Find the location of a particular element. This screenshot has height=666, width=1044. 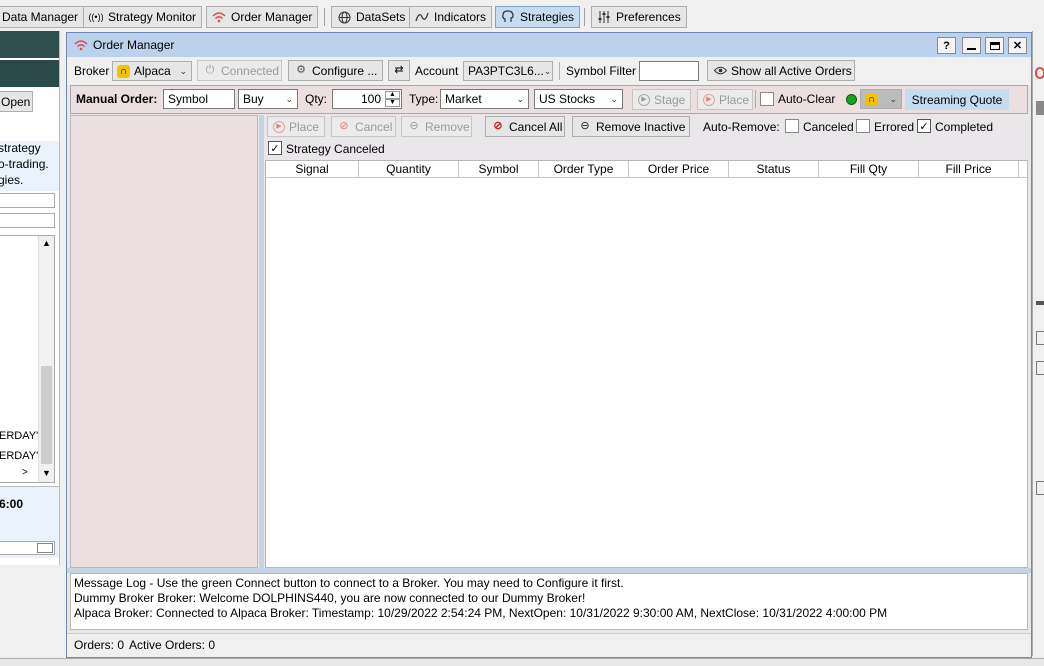

remove-inactive-label: Remove Inactive is located at coordinates (641, 126).